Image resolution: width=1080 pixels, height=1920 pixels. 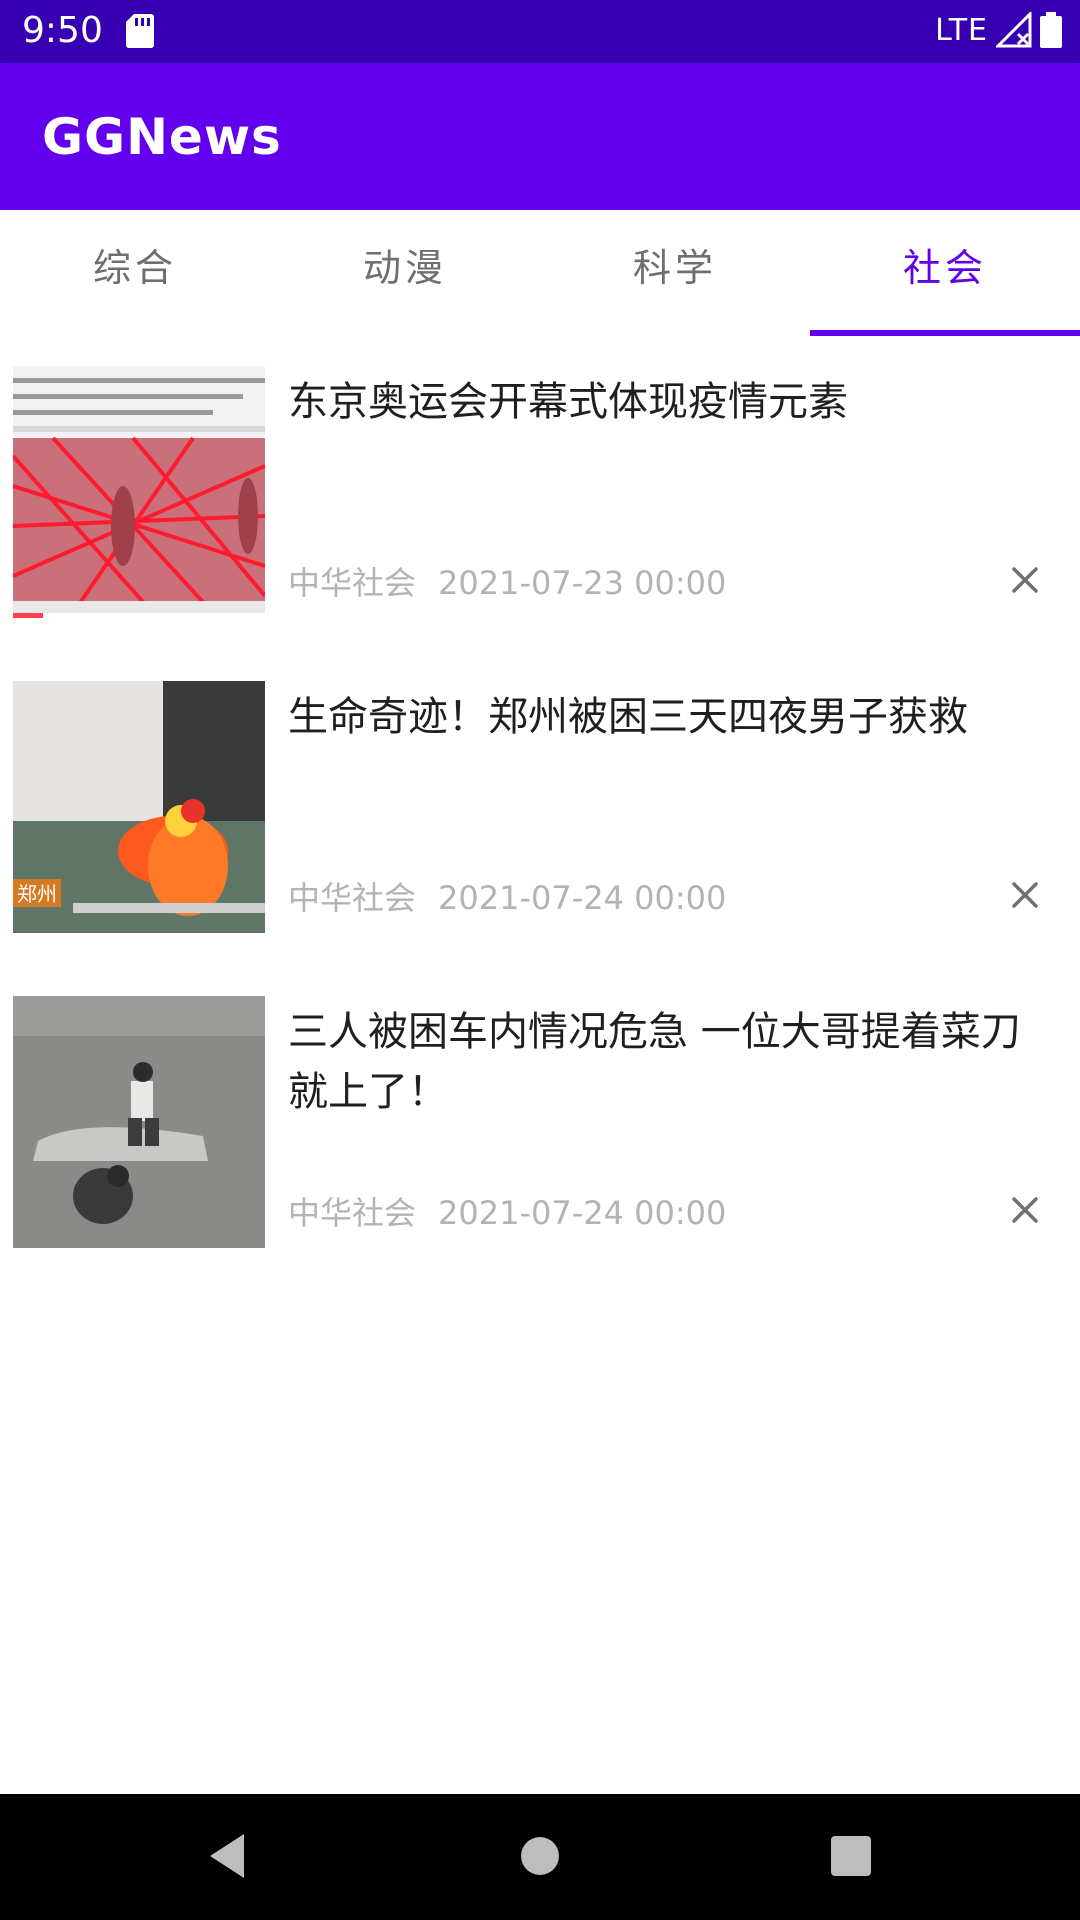 What do you see at coordinates (582, 583) in the screenshot?
I see `news-date: 2021-07-23 00:00` at bounding box center [582, 583].